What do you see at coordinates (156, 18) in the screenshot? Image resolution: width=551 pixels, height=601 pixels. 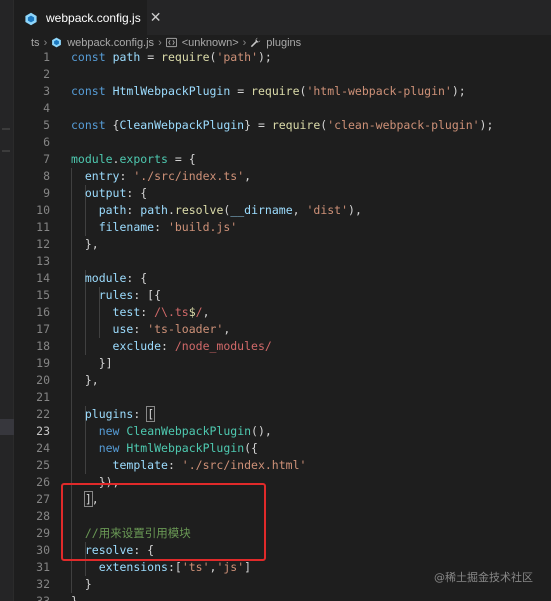 I see `close-icon: ✕` at bounding box center [156, 18].